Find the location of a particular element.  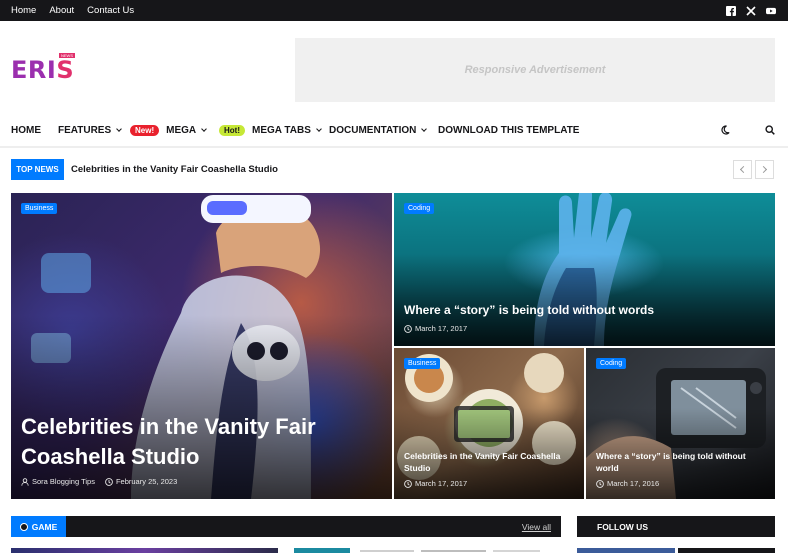

advertisement-text: Responsive Advertisement is located at coordinates (535, 70).